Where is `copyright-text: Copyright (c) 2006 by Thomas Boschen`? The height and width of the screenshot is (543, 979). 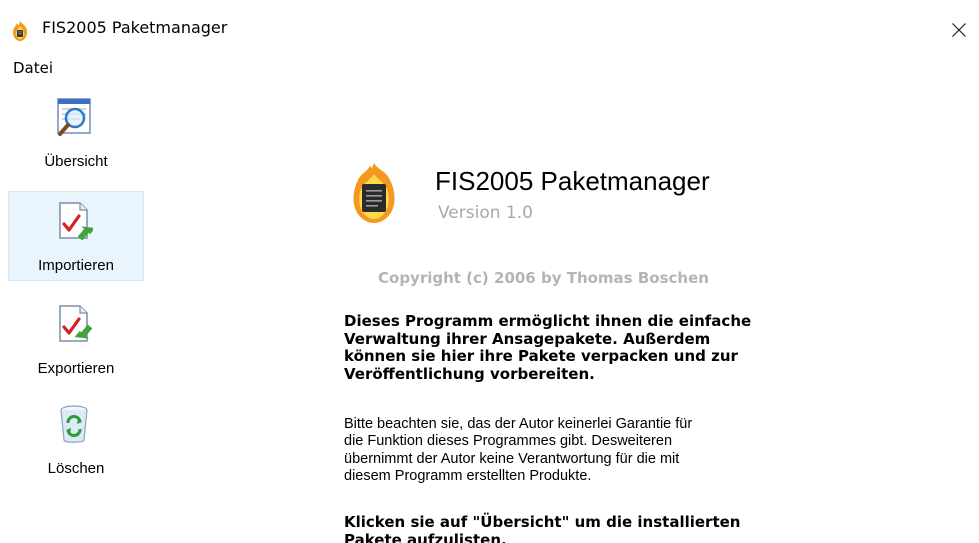 copyright-text: Copyright (c) 2006 by Thomas Boschen is located at coordinates (543, 278).